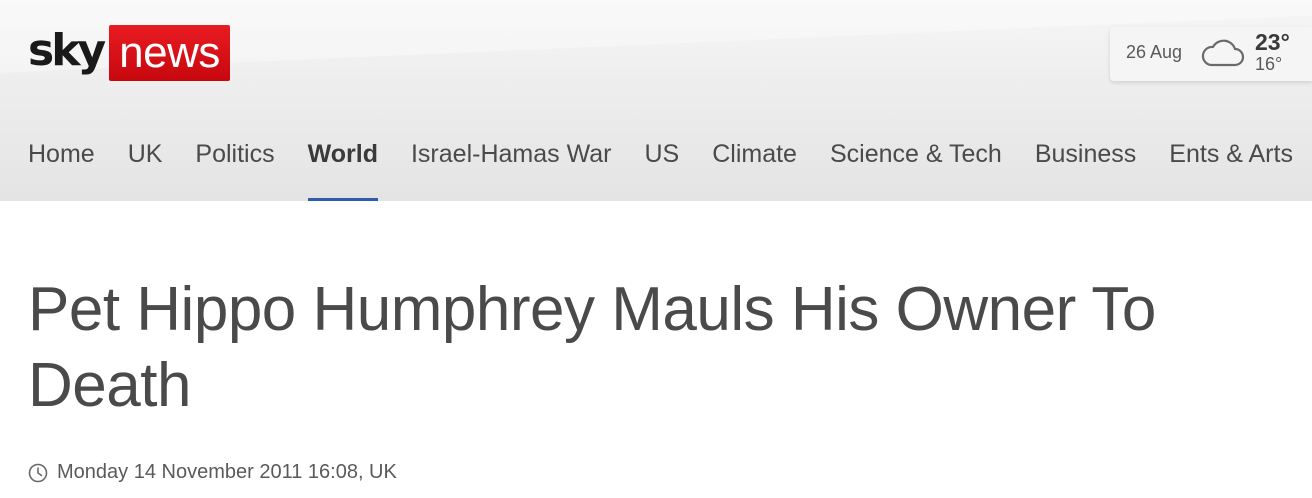 Image resolution: width=1312 pixels, height=498 pixels. What do you see at coordinates (916, 170) in the screenshot?
I see `nav-item-science-tech: Science & Tech` at bounding box center [916, 170].